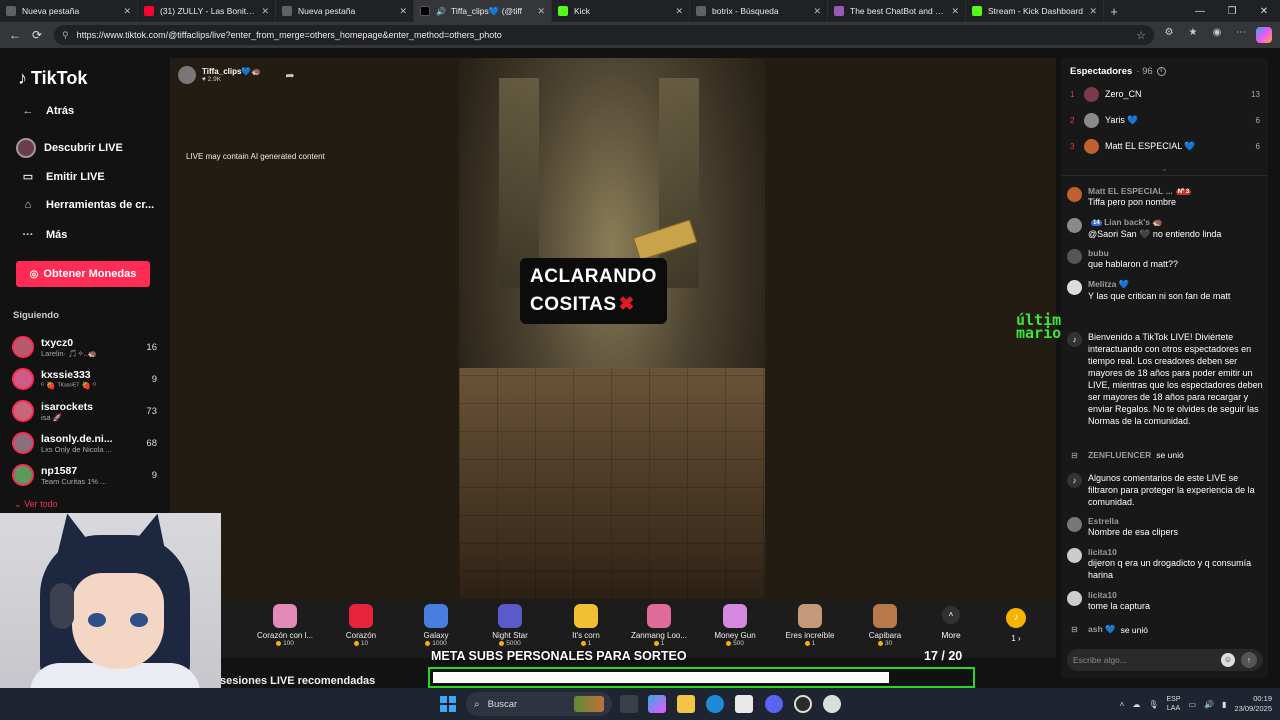 The image size is (1280, 720). Describe the element at coordinates (1193, 35) in the screenshot. I see `favorites-icon: ★` at that location.